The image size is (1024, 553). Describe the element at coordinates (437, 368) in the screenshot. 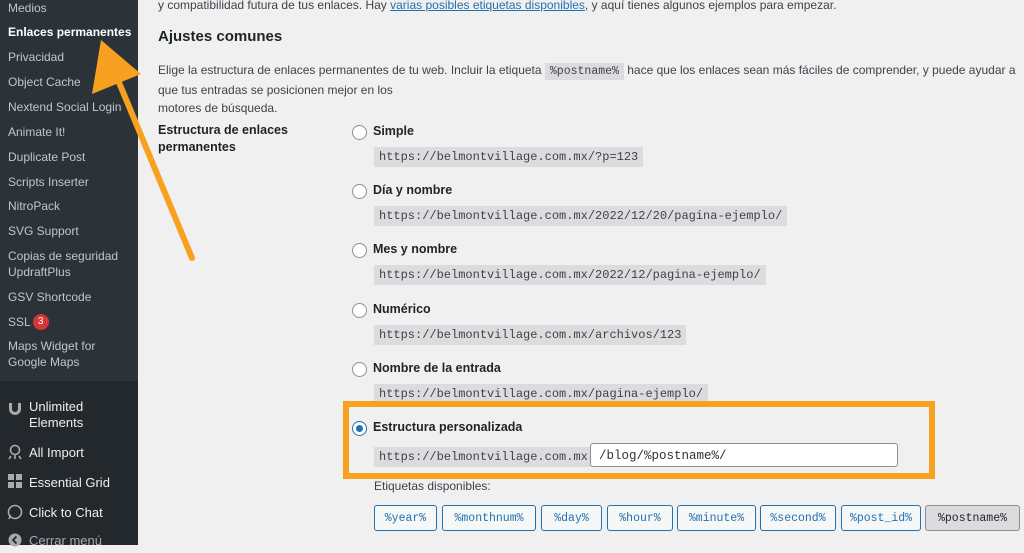

I see `option-label: Nombre de la entrada` at that location.